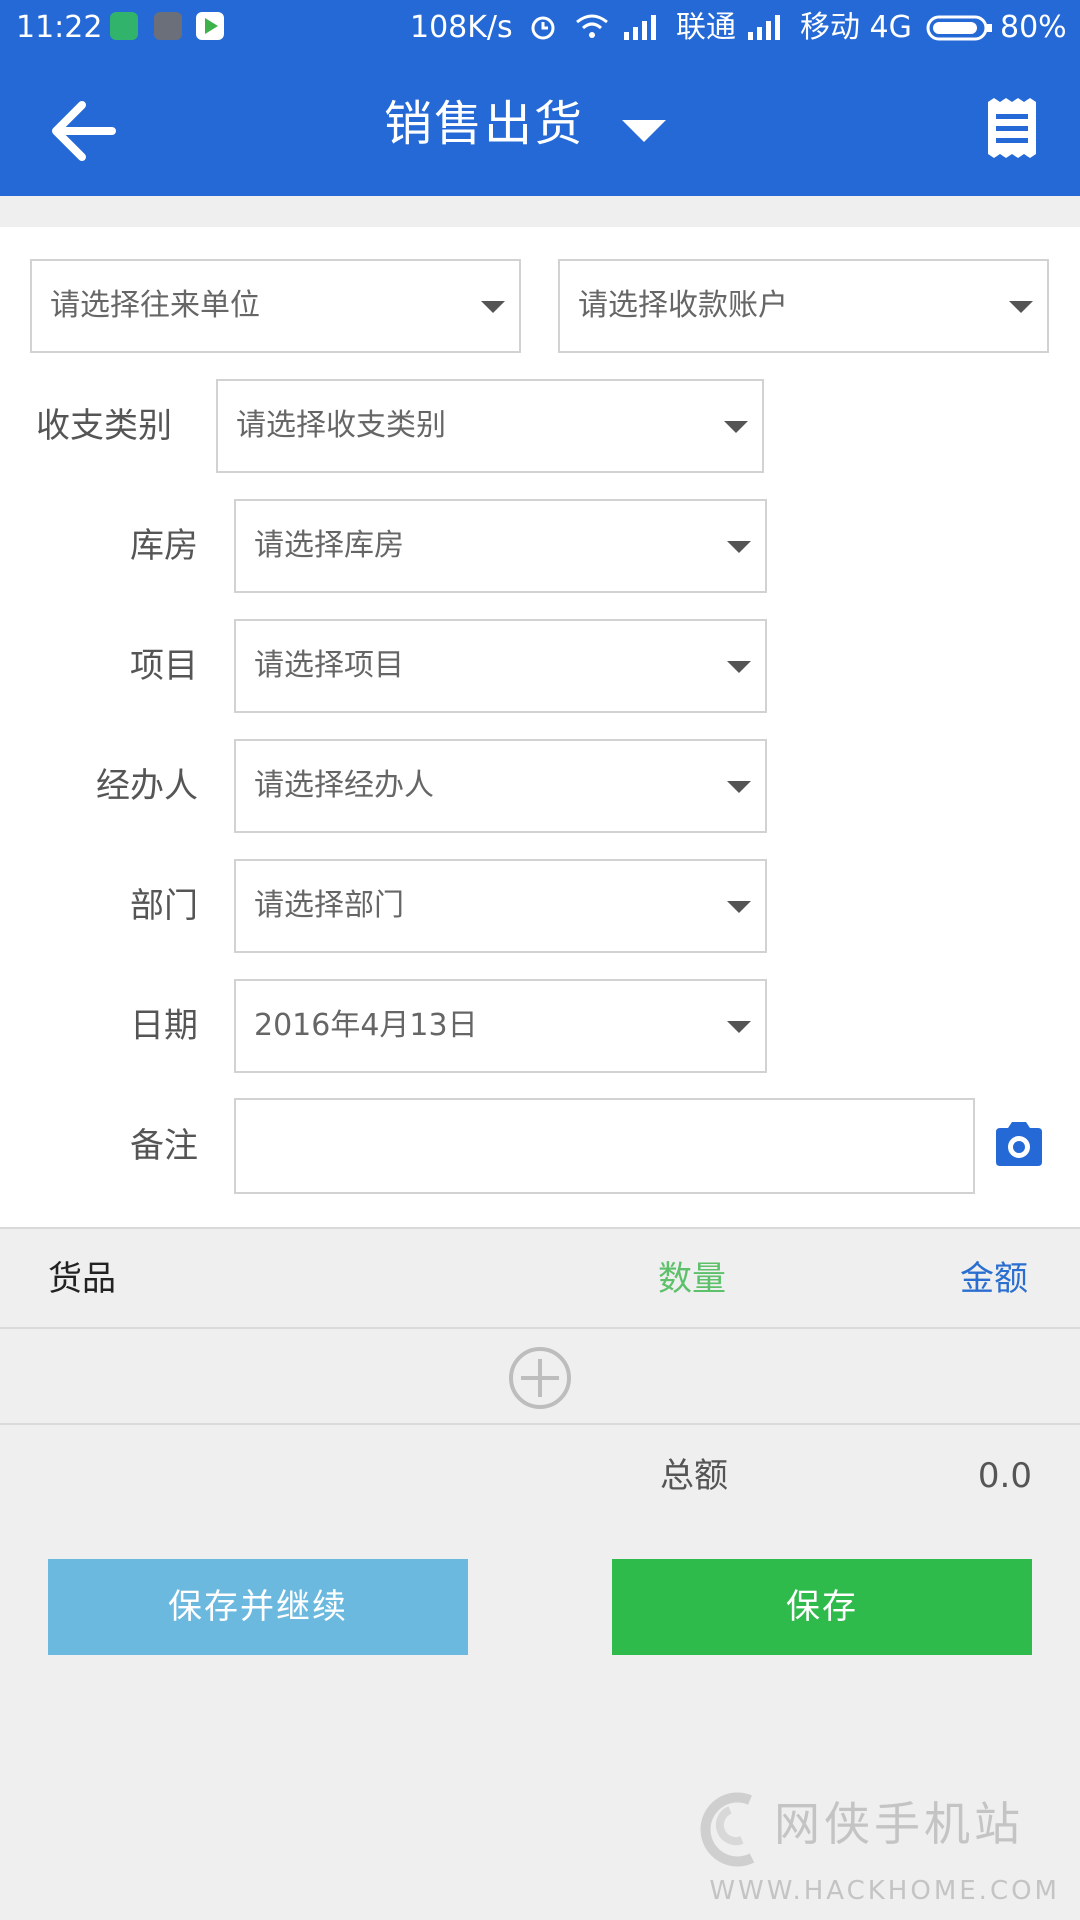 This screenshot has width=1080, height=1920. Describe the element at coordinates (164, 666) in the screenshot. I see `project-label: 项目` at that location.